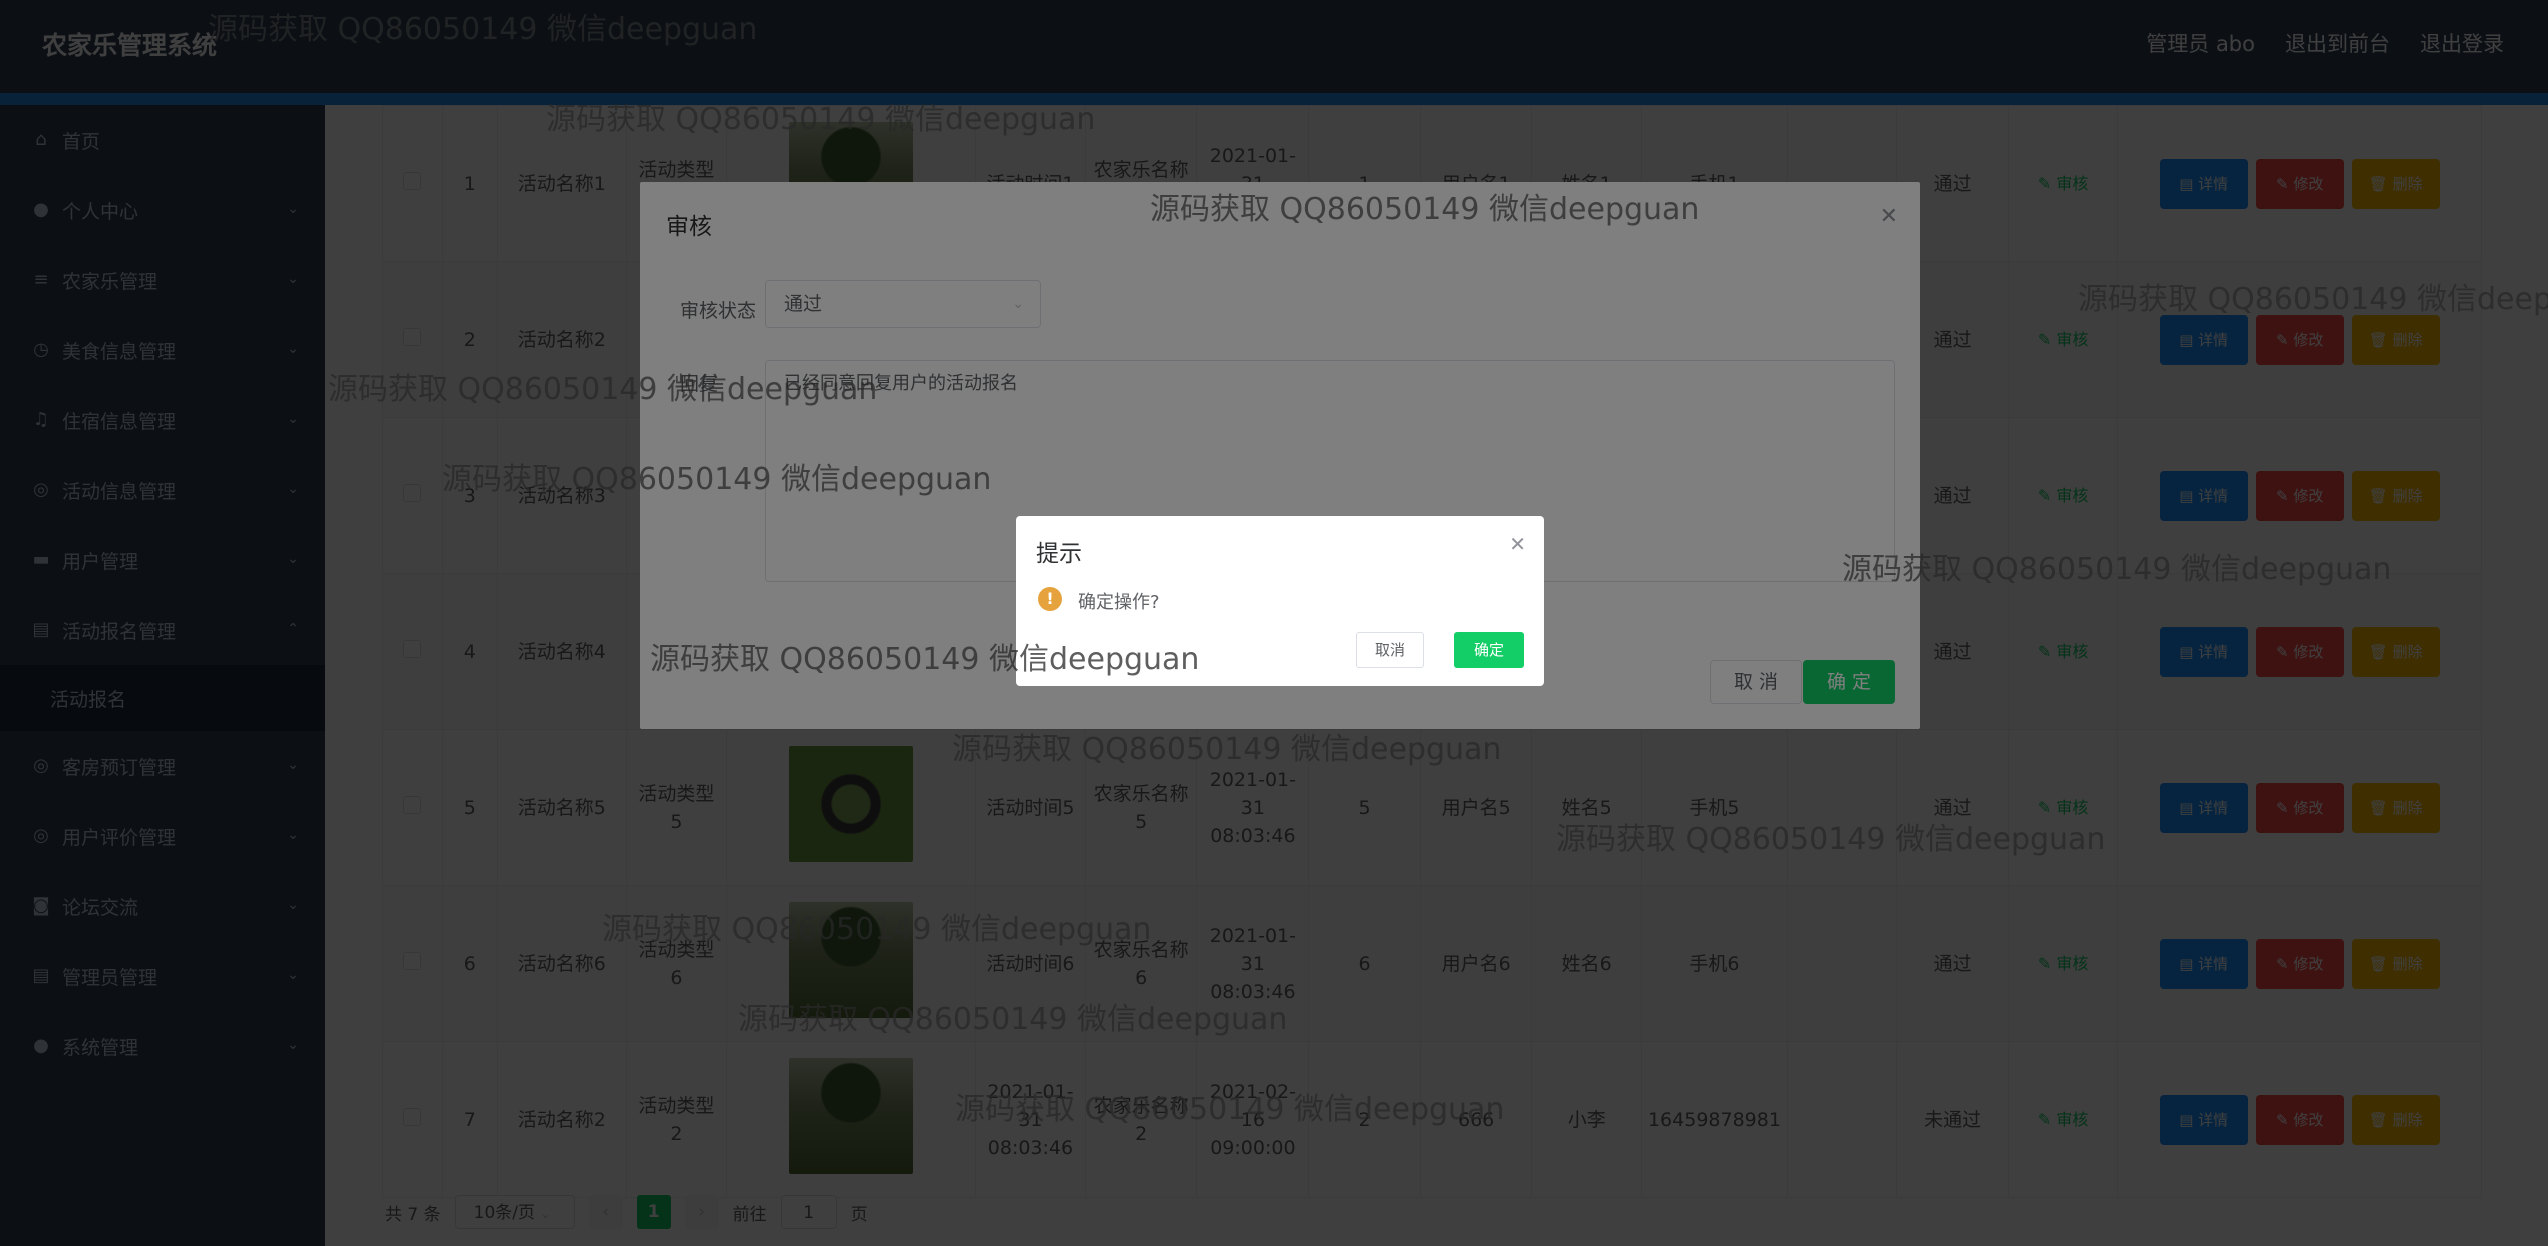 The height and width of the screenshot is (1246, 2548). Describe the element at coordinates (1489, 650) in the screenshot. I see `messagebox-confirm-button: 确定` at that location.